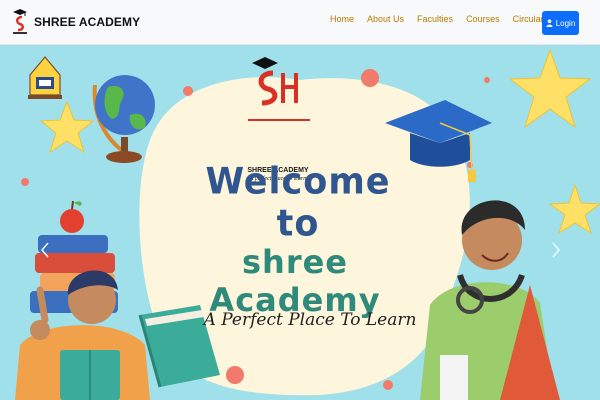  I want to click on brand-link: SHREE ACADEMY, so click(75, 22).